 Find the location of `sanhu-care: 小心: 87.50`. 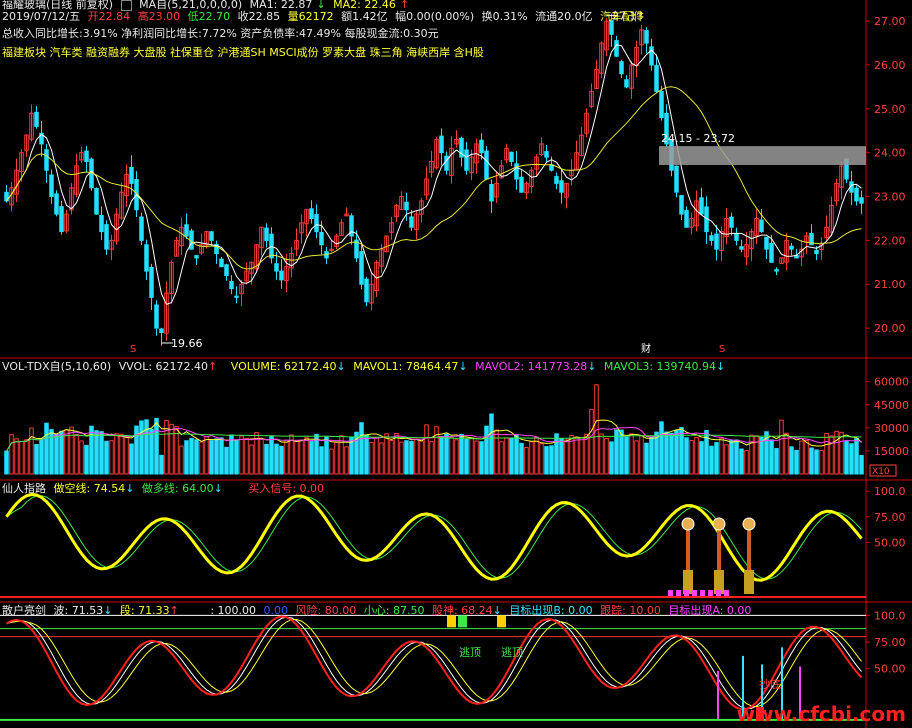

sanhu-care: 小心: 87.50 is located at coordinates (394, 610).